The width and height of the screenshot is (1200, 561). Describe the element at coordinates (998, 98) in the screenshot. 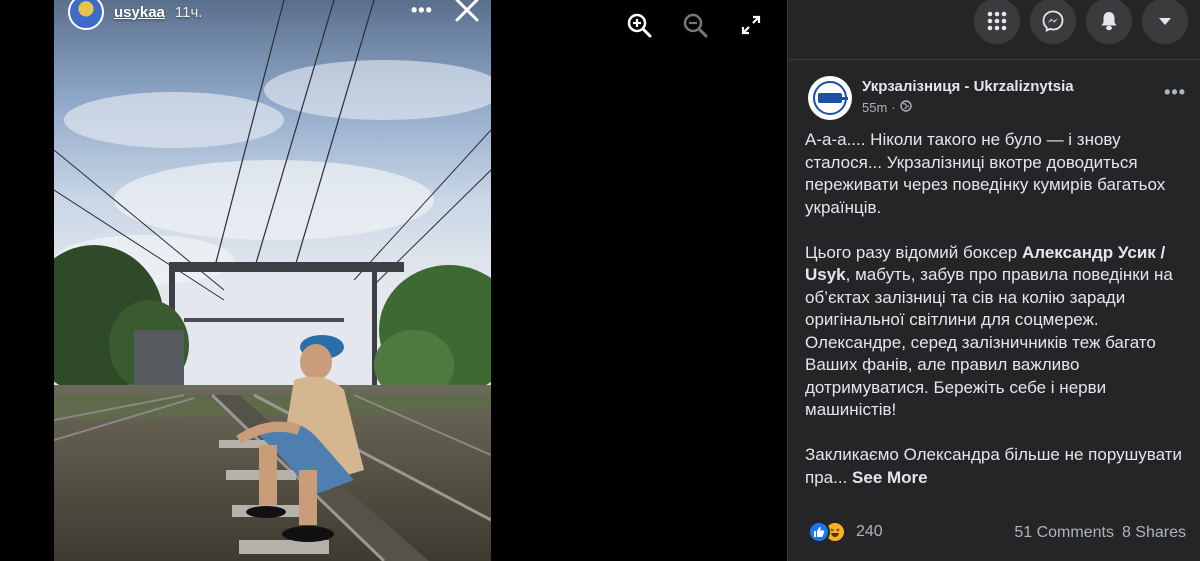

I see `post-header: Укрзалізниця - Ukrzaliznytsia 55m · •••` at that location.